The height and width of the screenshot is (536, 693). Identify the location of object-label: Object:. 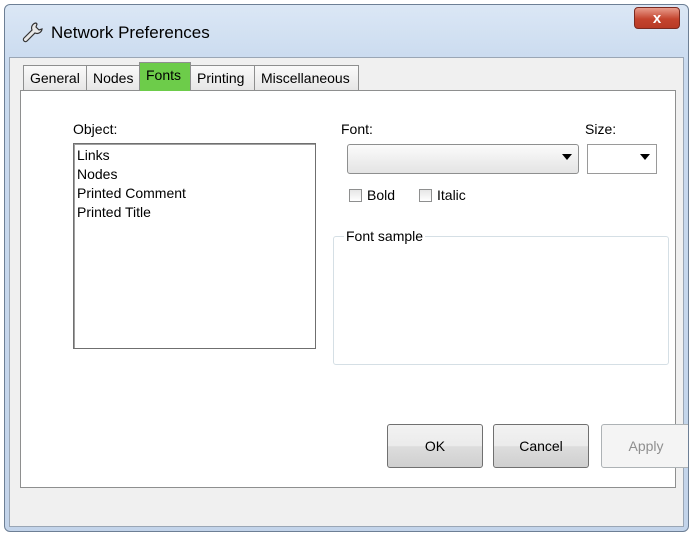
(95, 129).